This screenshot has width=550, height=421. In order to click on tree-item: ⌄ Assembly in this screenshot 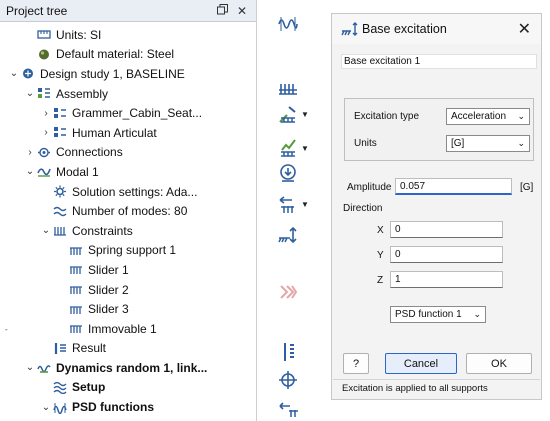, I will do `click(128, 94)`.